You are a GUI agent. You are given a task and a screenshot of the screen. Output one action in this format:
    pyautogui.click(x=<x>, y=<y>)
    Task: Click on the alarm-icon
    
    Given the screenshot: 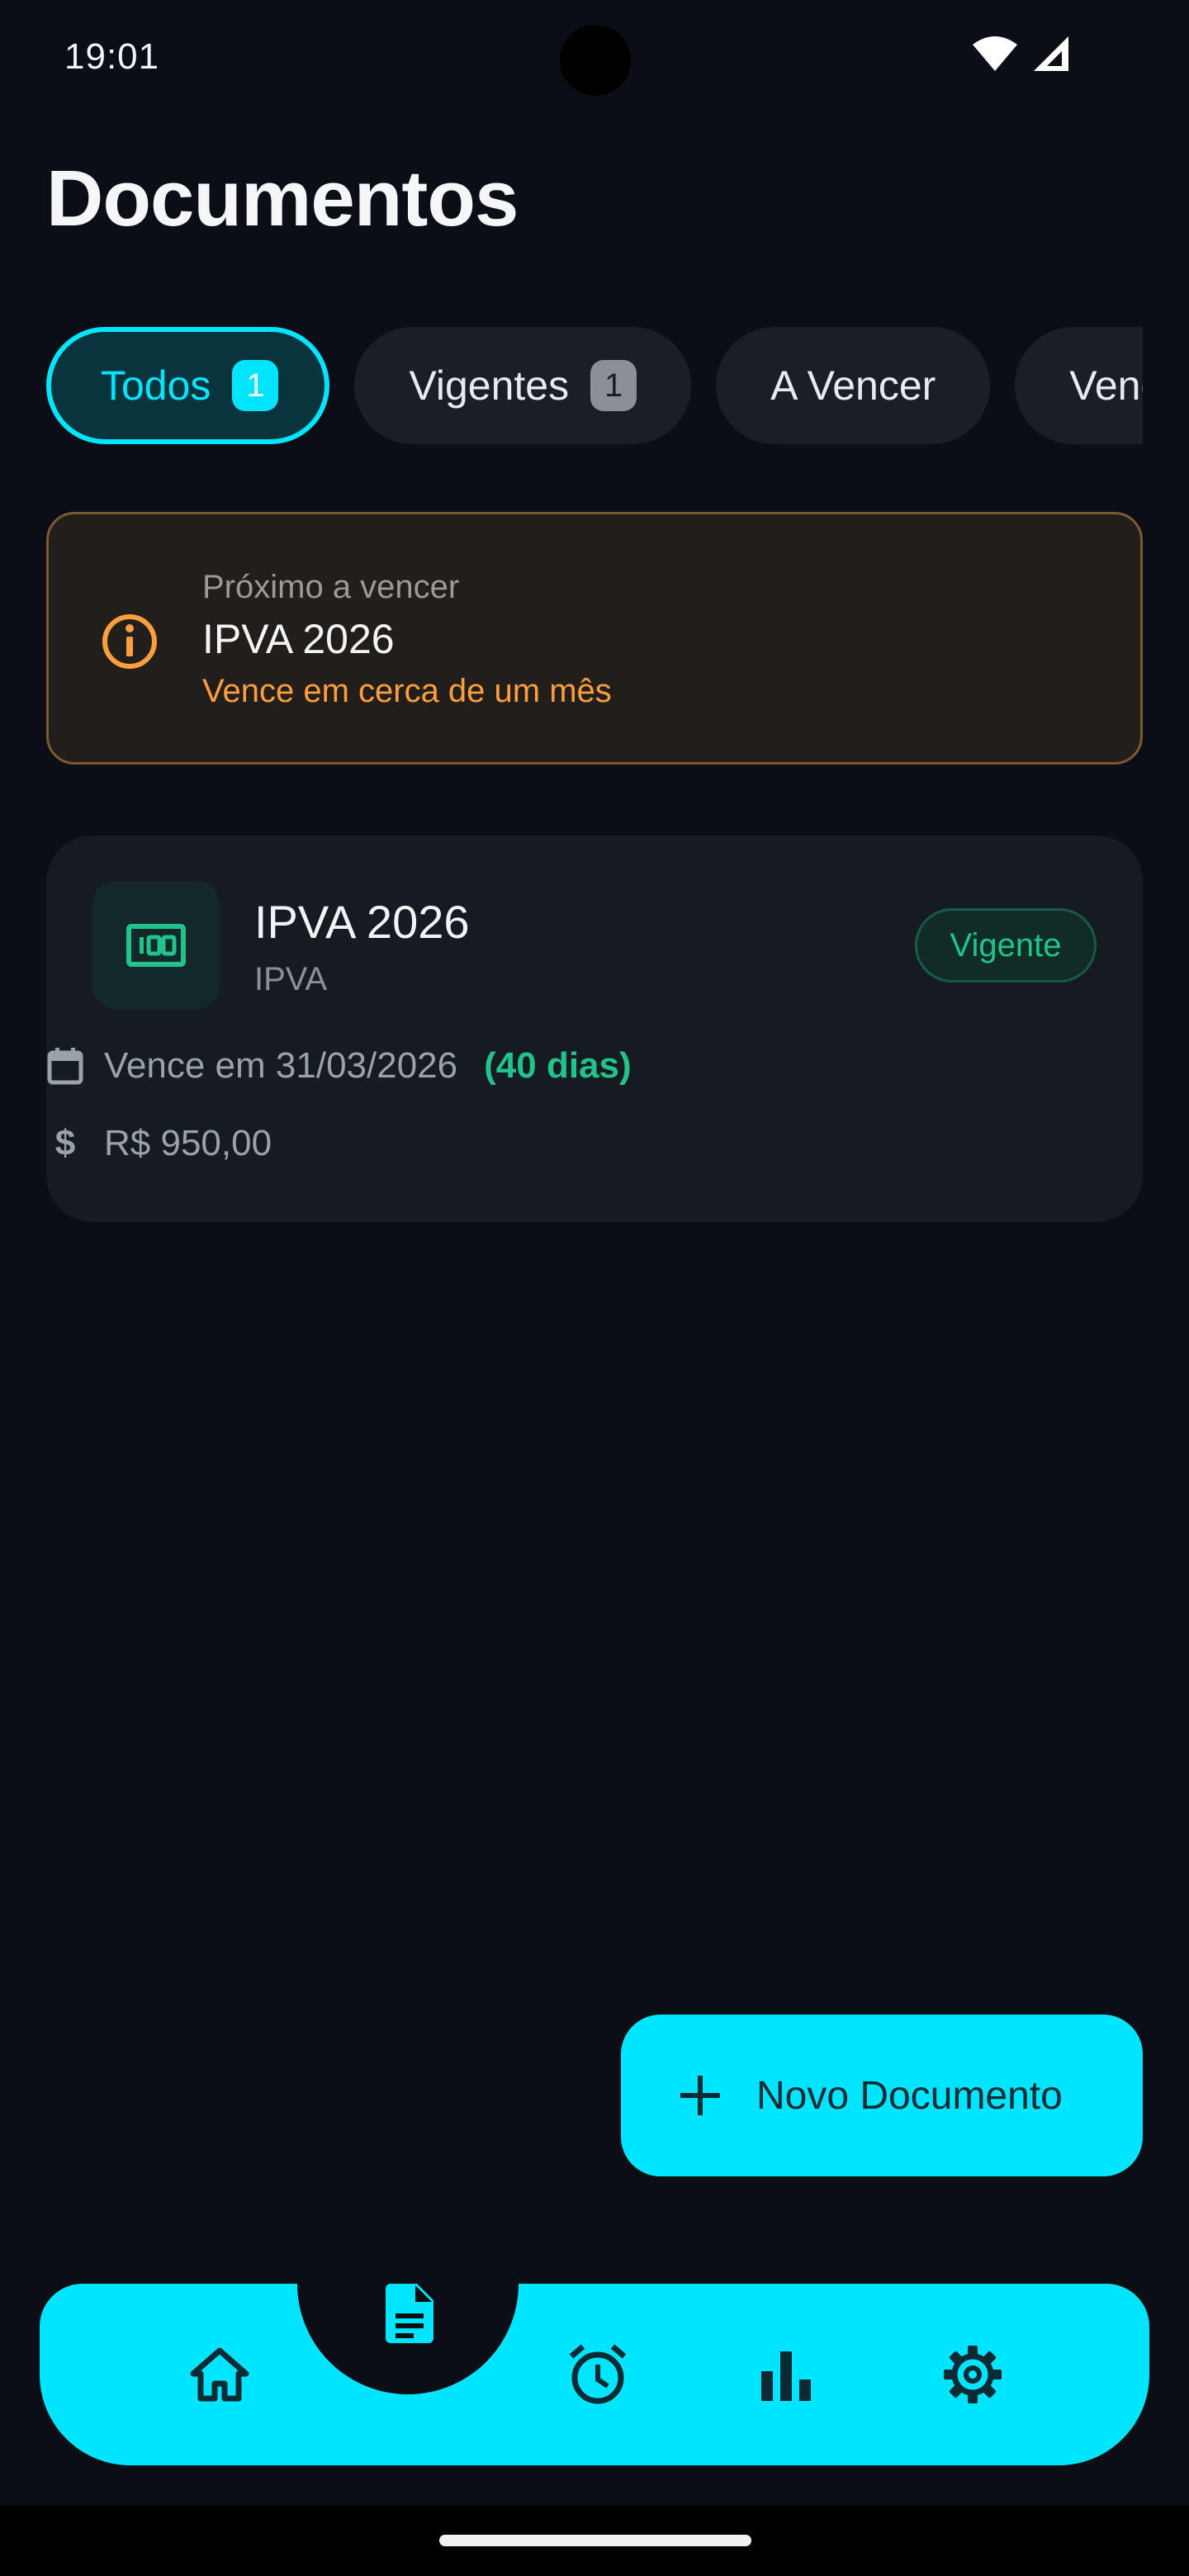 What is the action you would take?
    pyautogui.click(x=598, y=2374)
    